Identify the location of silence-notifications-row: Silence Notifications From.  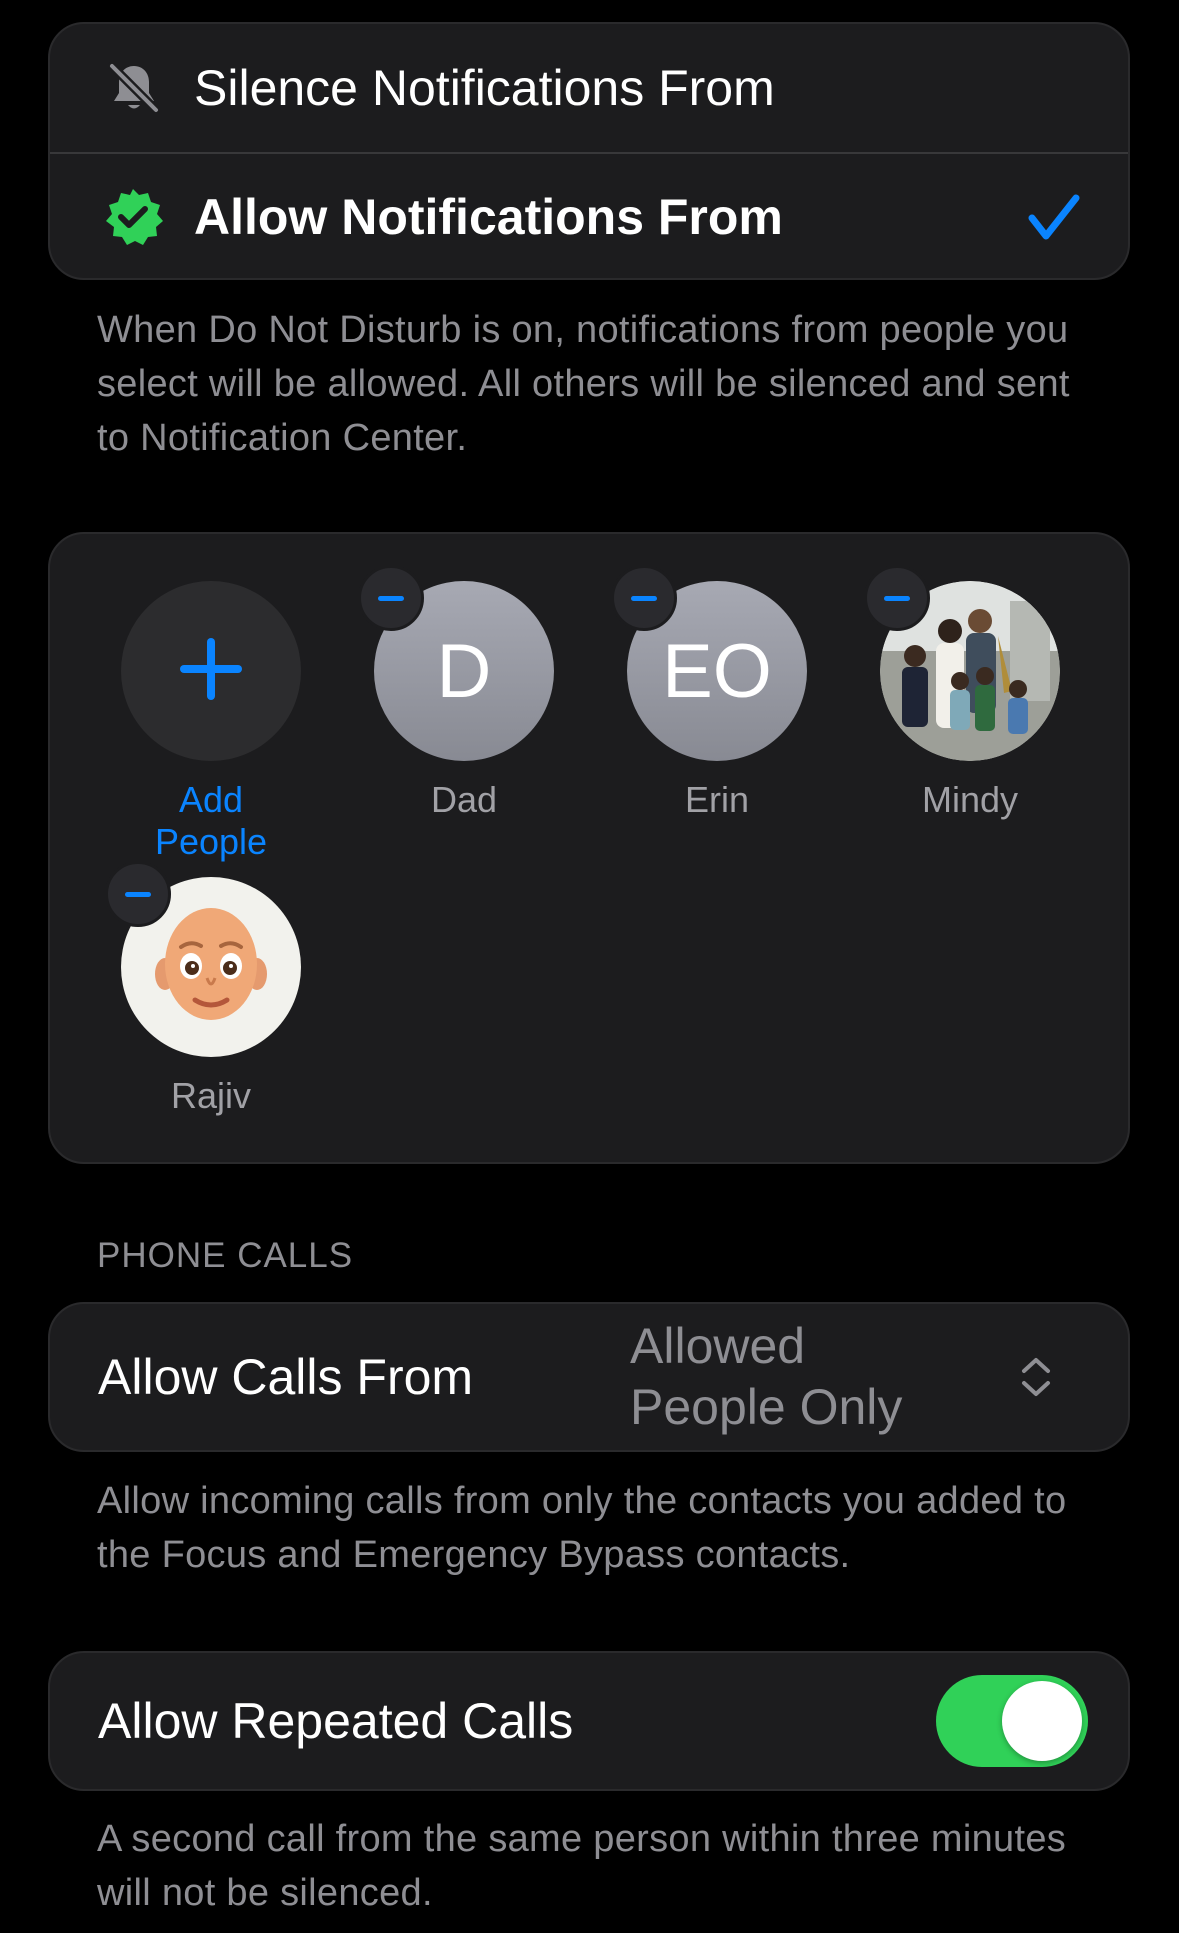
(589, 88).